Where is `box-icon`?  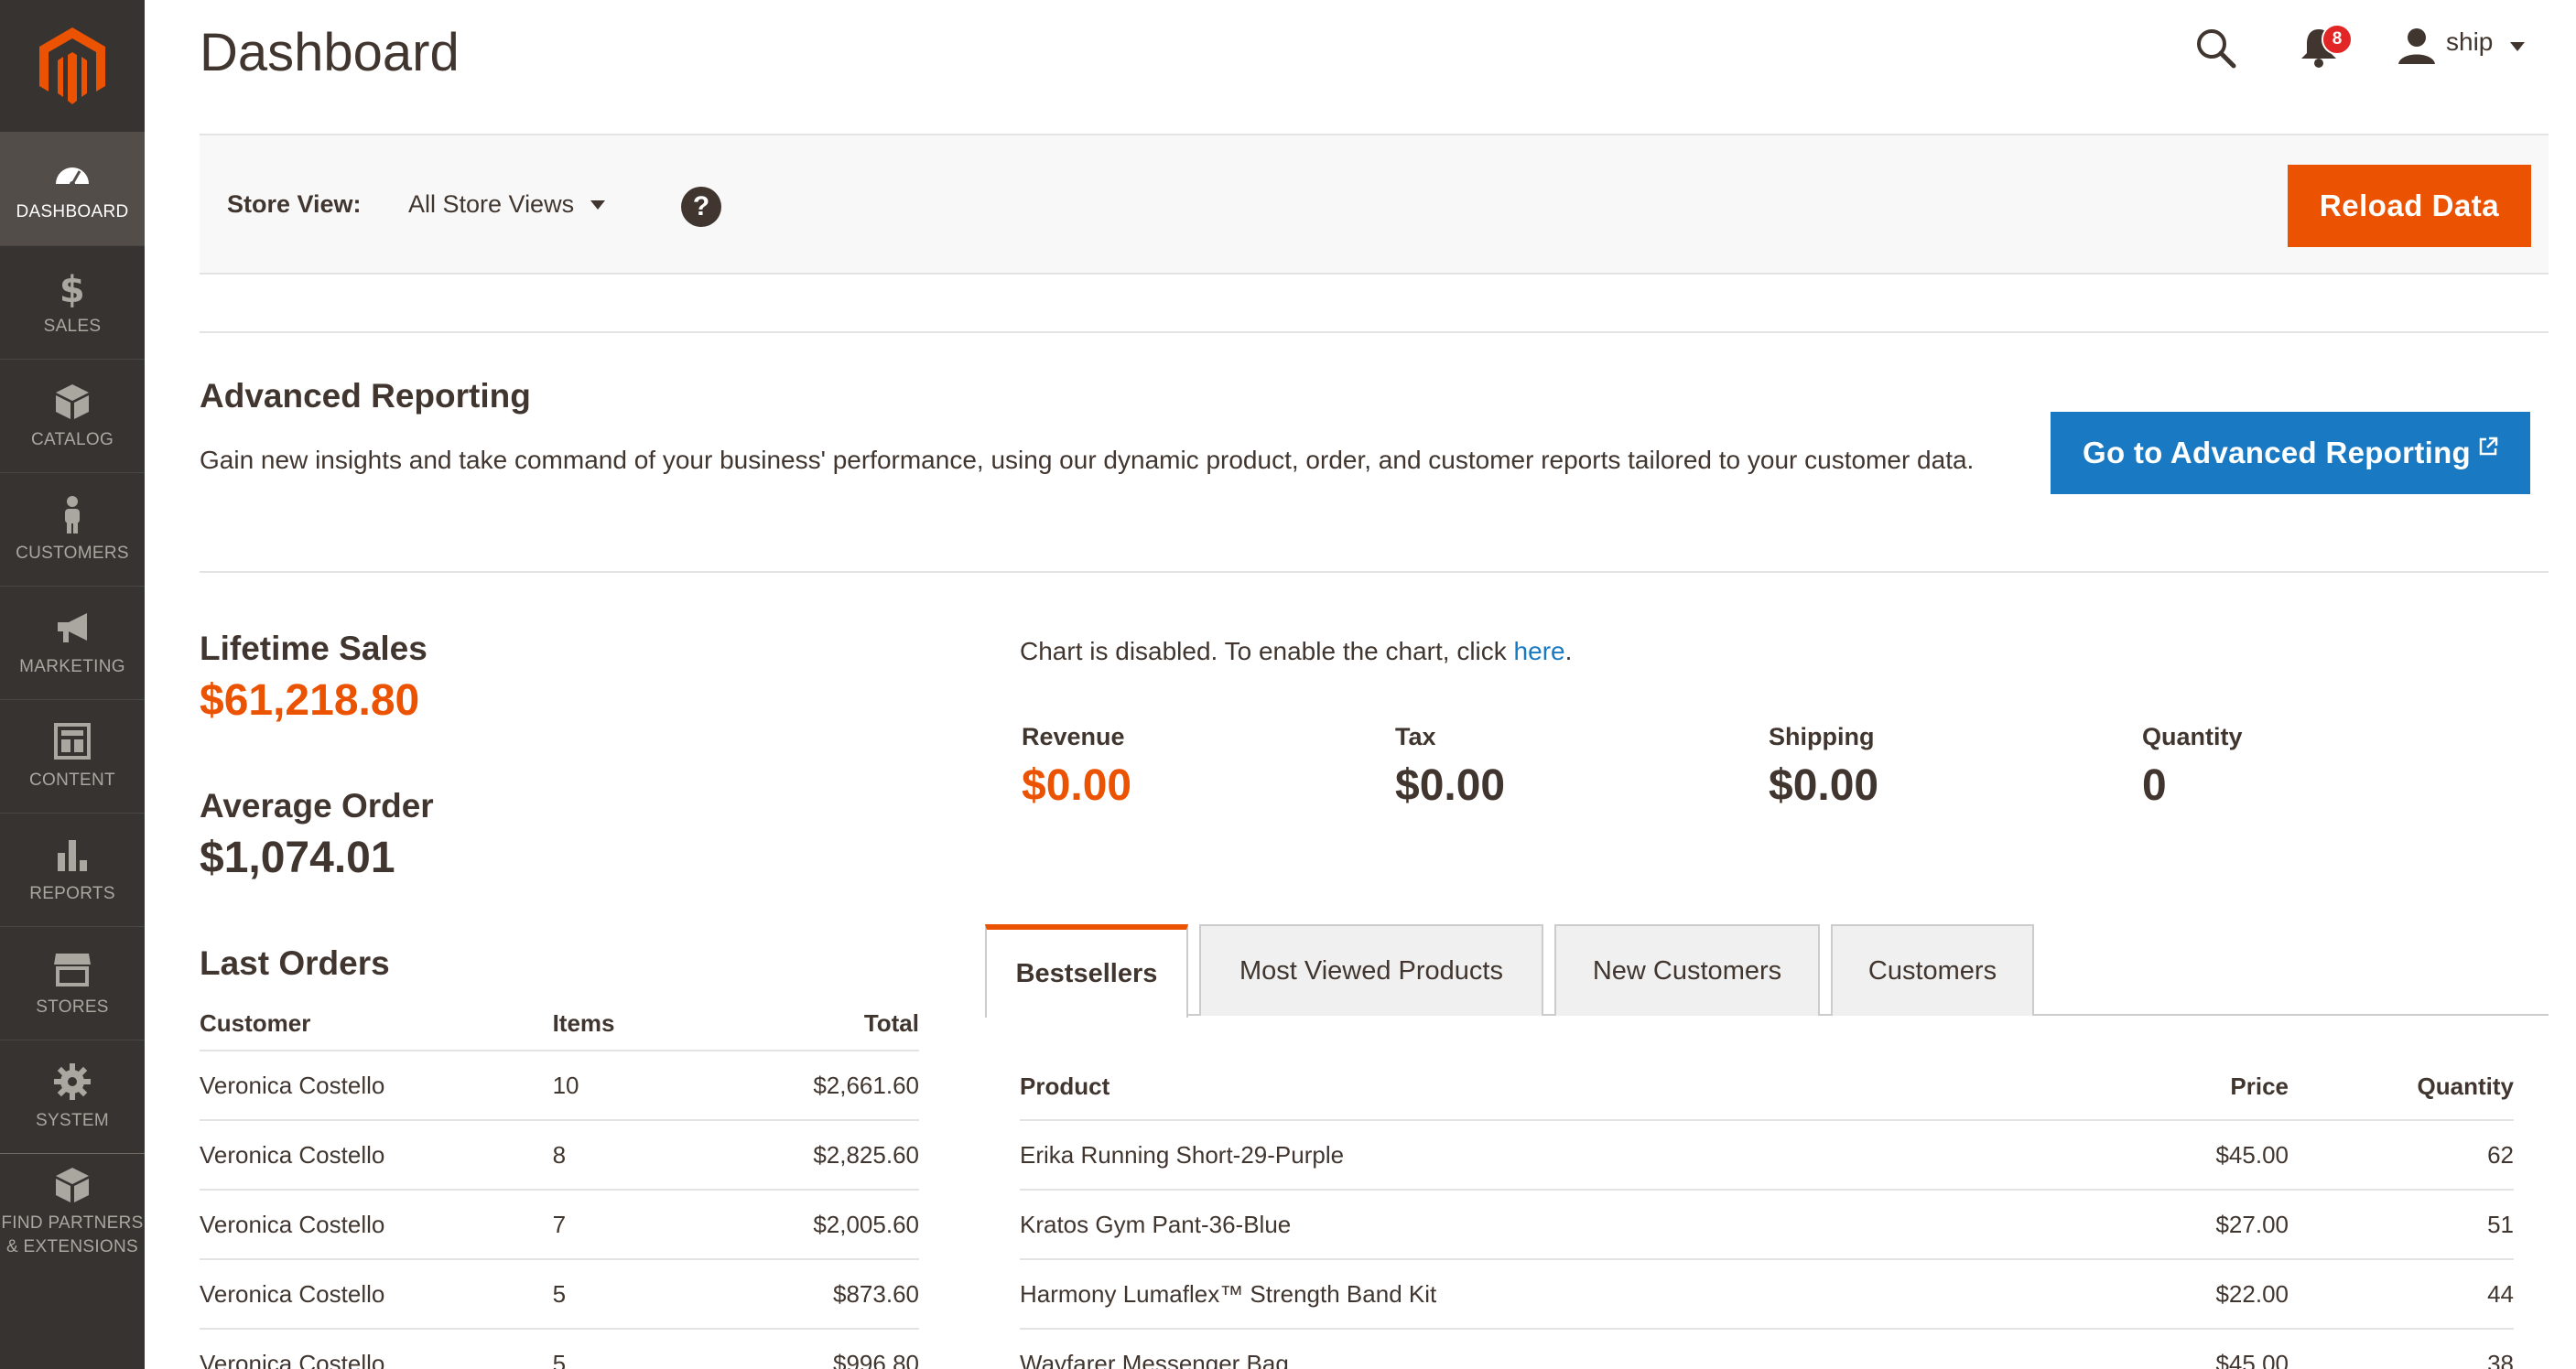 box-icon is located at coordinates (72, 401).